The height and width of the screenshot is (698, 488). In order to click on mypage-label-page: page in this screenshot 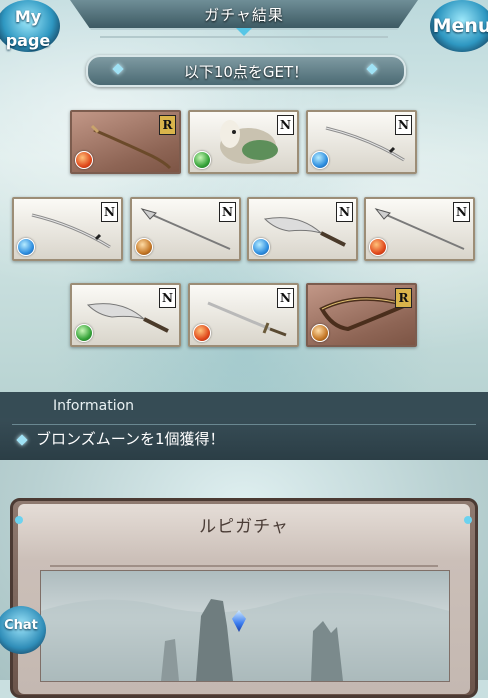, I will do `click(28, 40)`.